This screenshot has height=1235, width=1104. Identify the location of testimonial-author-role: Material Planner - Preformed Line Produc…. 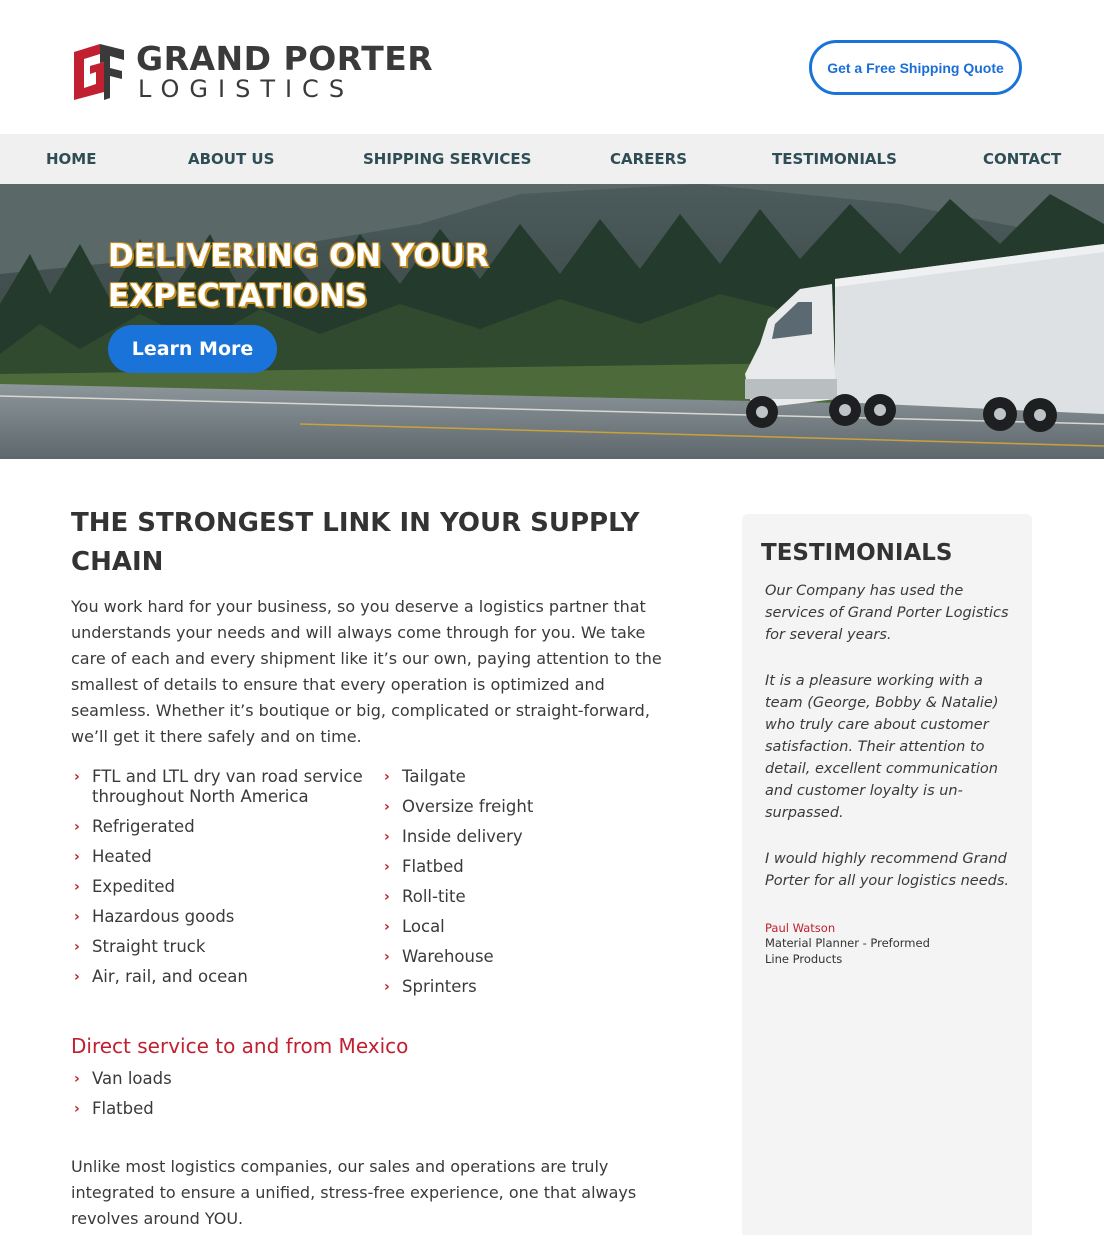
(847, 951).